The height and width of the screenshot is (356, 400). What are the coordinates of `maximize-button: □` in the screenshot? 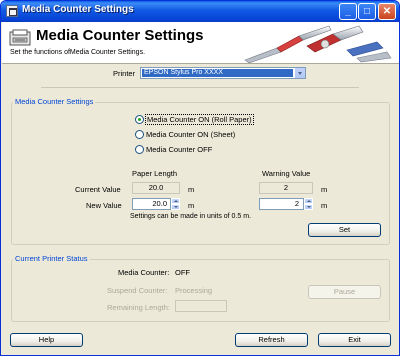 It's located at (367, 11).